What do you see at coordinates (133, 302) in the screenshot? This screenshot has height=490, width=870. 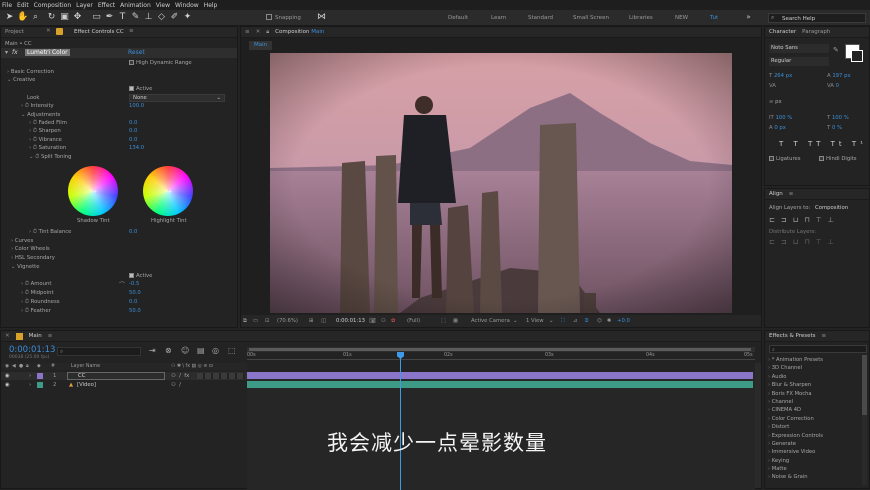 I see `roundness-value: 0.0` at bounding box center [133, 302].